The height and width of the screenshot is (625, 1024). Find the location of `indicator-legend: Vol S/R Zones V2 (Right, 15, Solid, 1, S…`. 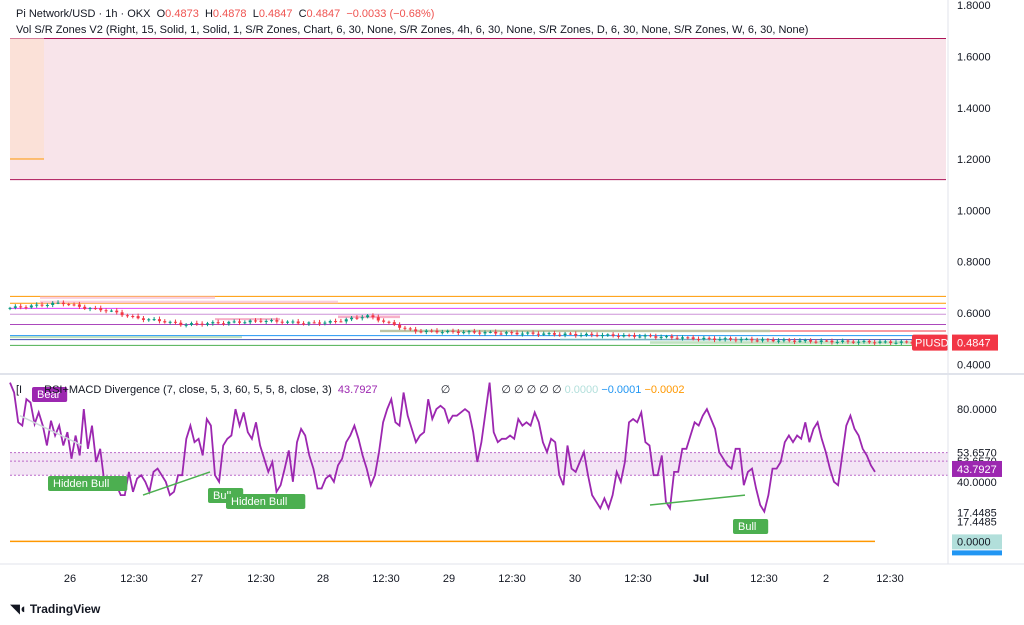

indicator-legend: Vol S/R Zones V2 (Right, 15, Solid, 1, S… is located at coordinates (412, 30).